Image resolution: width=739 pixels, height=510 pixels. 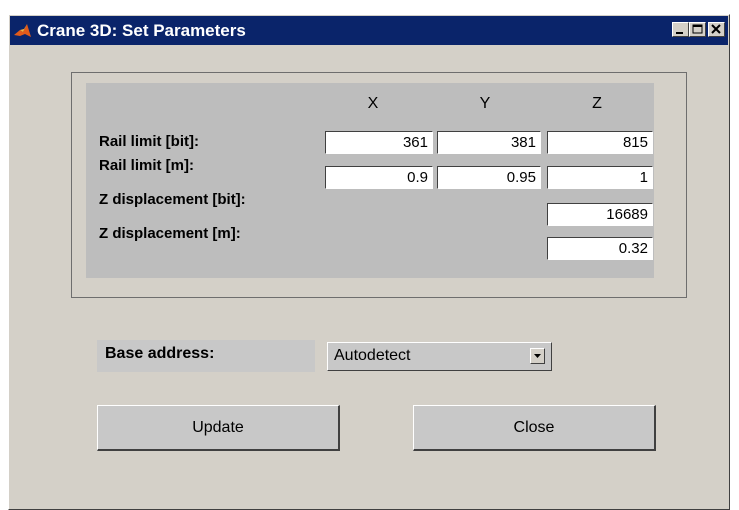 What do you see at coordinates (22, 30) in the screenshot?
I see `matlab-logo-icon` at bounding box center [22, 30].